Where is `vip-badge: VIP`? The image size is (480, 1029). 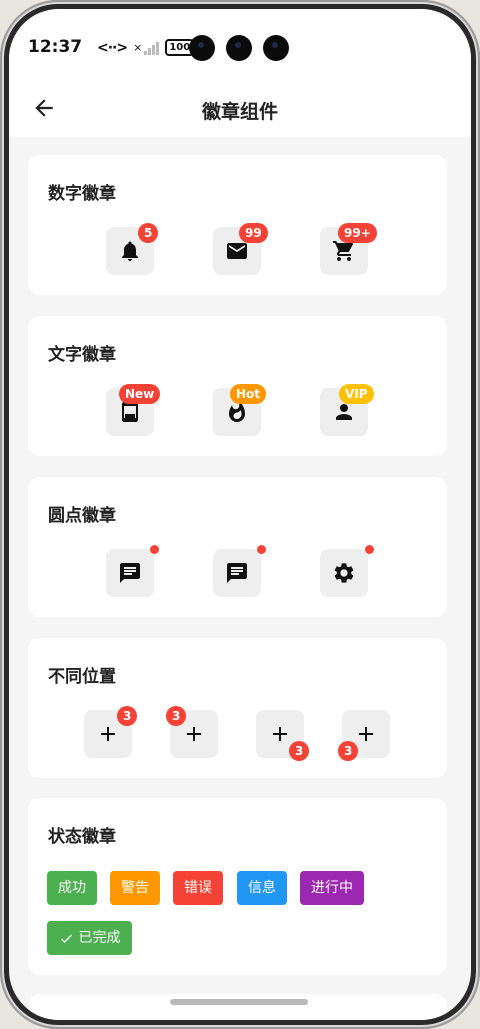 vip-badge: VIP is located at coordinates (356, 394).